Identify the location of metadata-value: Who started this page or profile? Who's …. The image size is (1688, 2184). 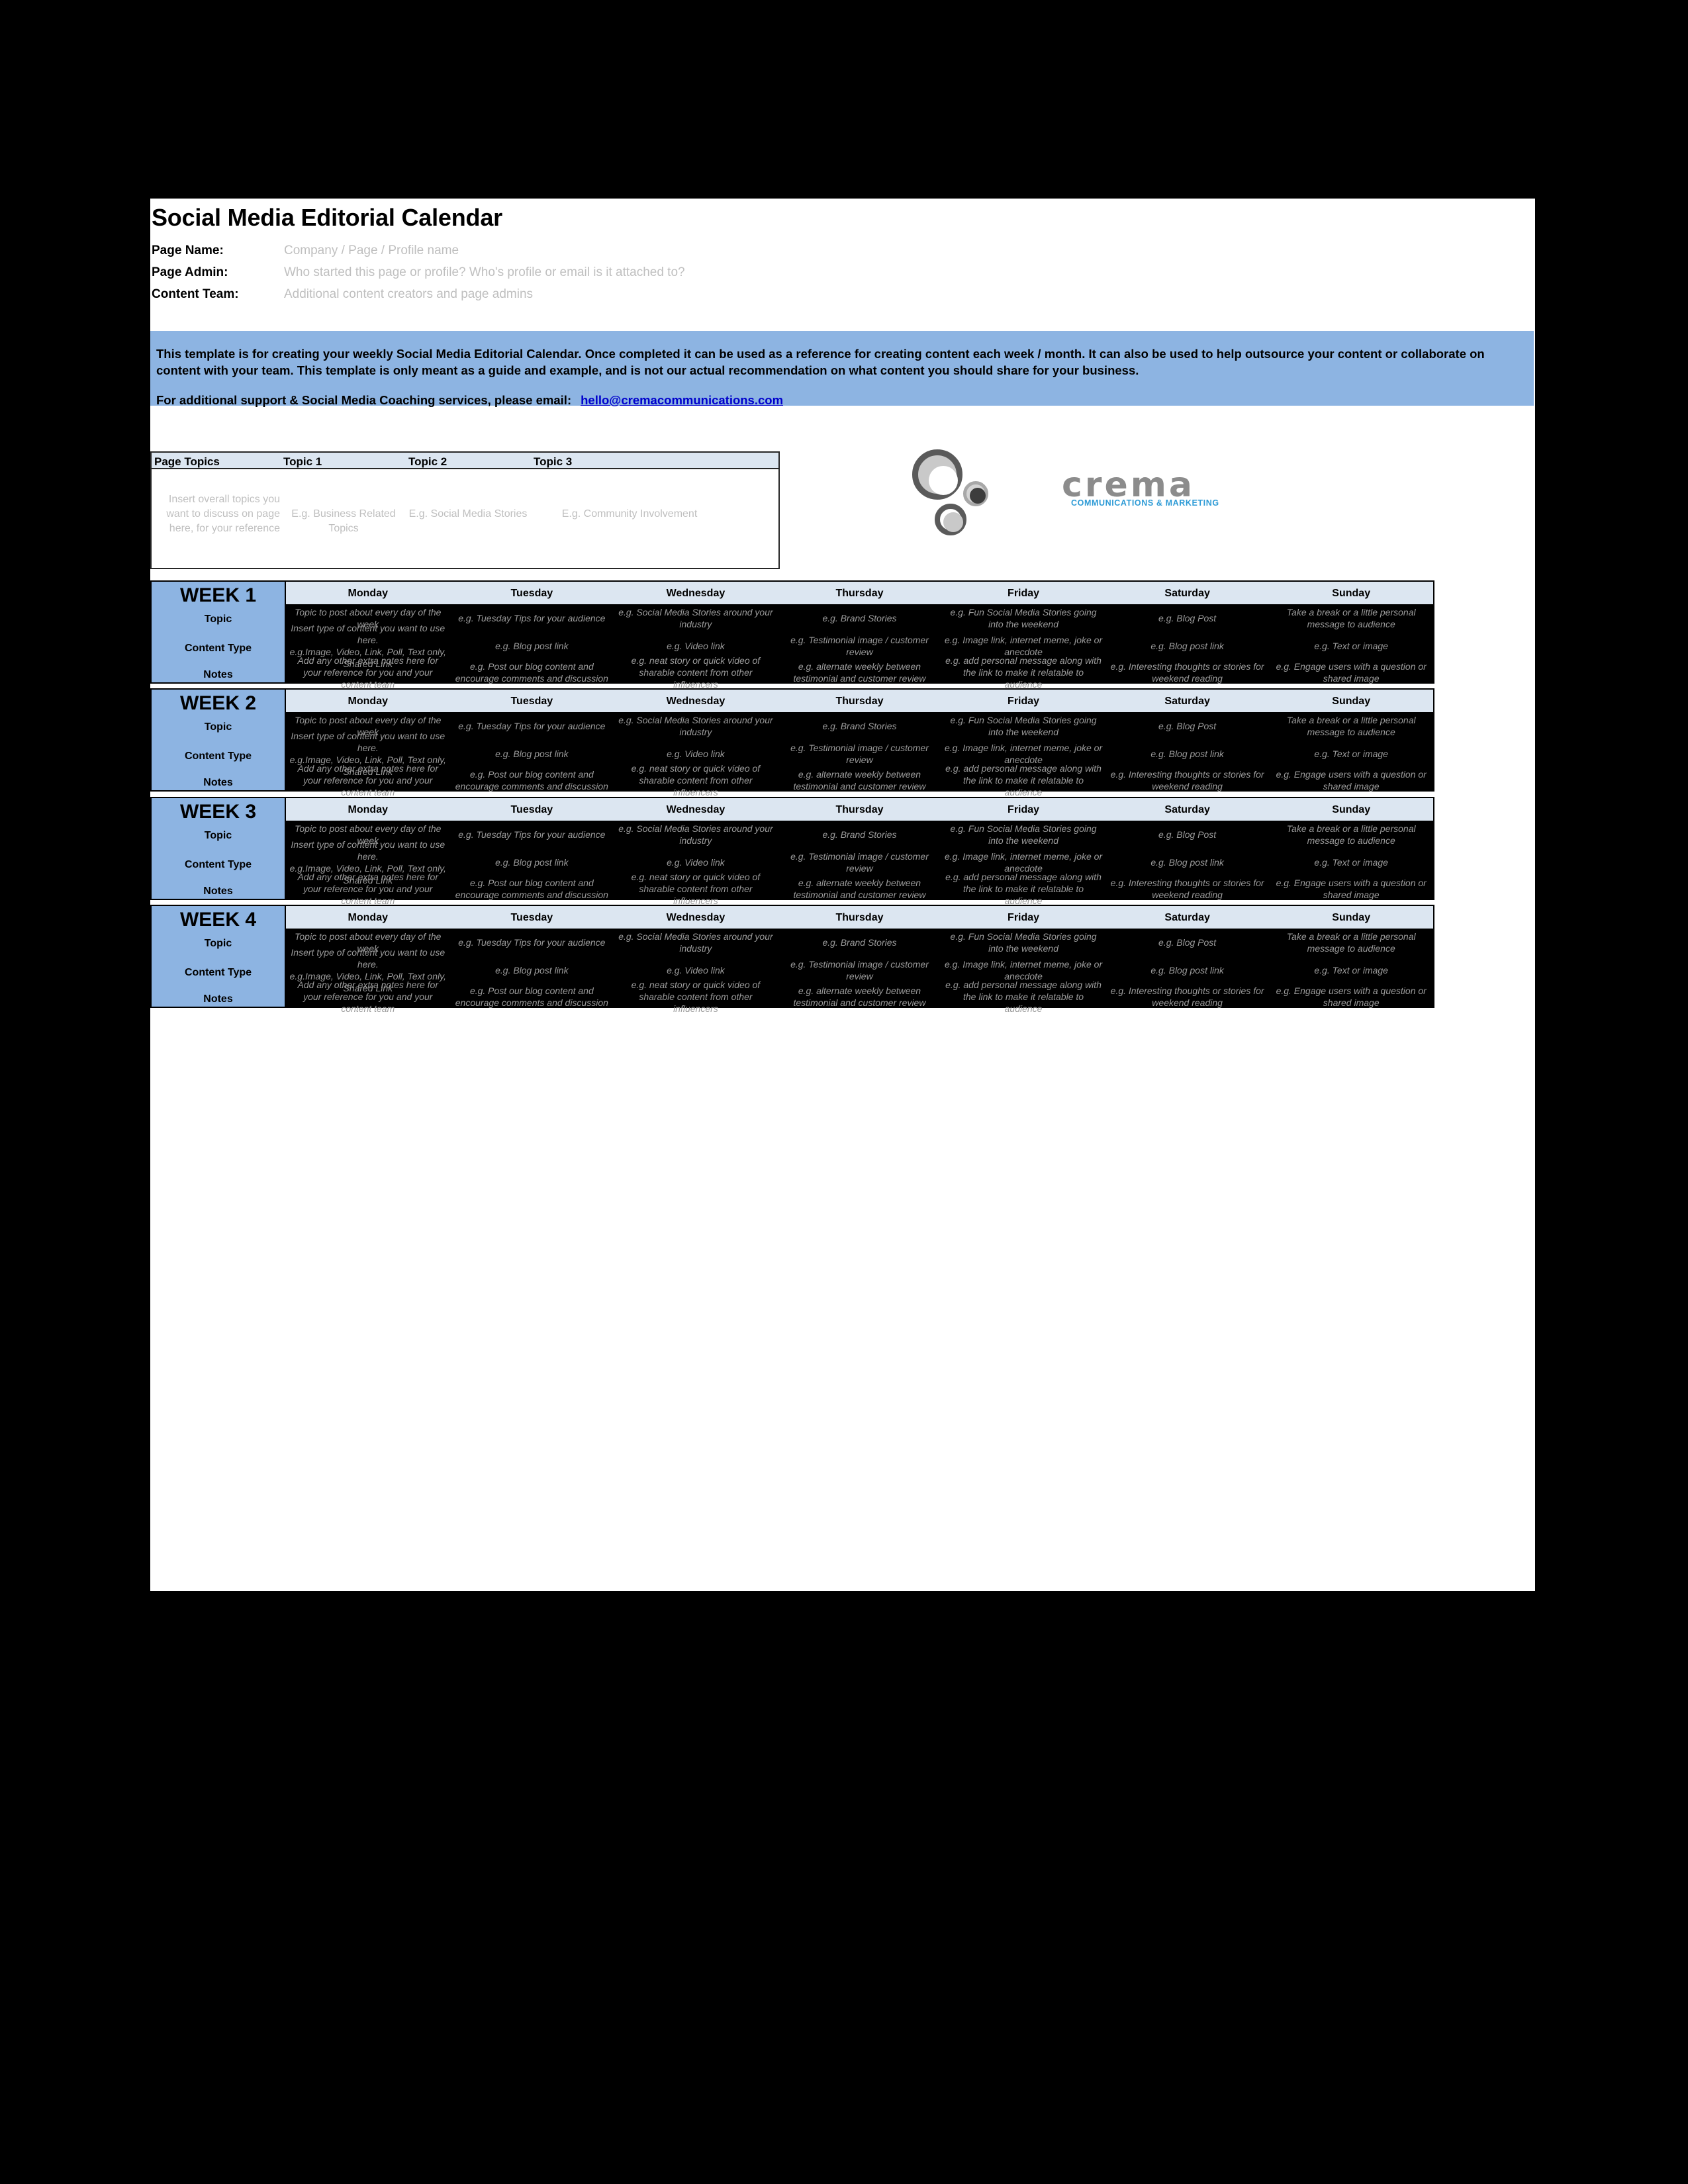
(484, 272).